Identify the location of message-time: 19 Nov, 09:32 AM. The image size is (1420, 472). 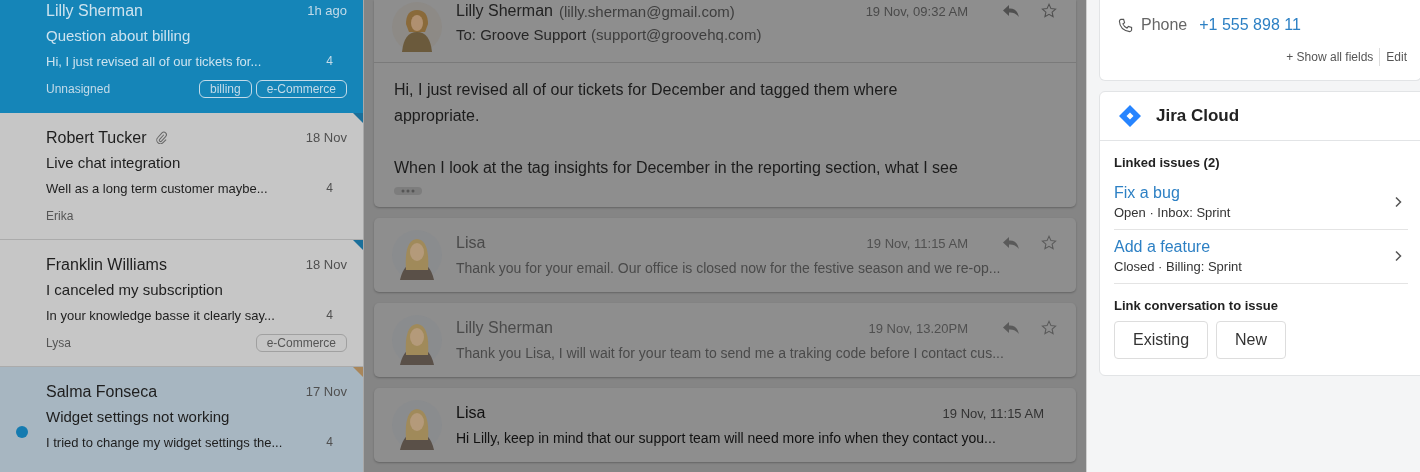
(916, 11).